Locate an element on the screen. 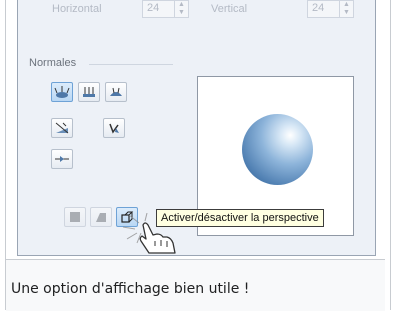 This screenshot has width=394, height=313. perspective-tooltip: Activer/désactiver la perspective is located at coordinates (240, 218).